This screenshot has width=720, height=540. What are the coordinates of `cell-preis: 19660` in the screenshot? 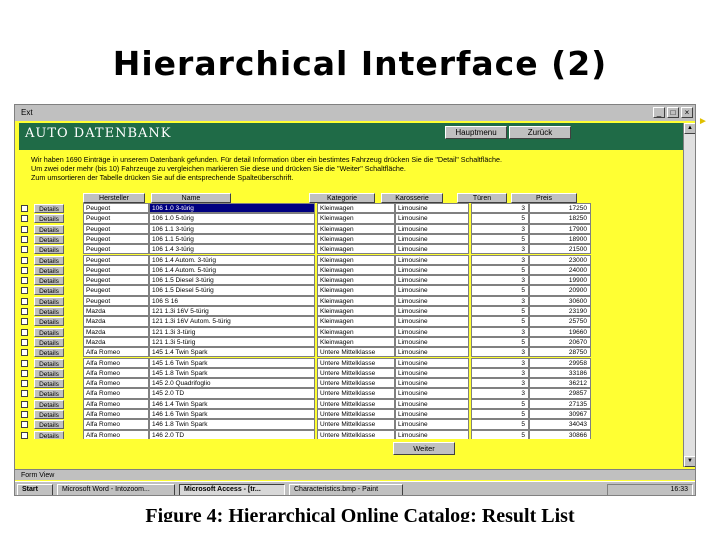 It's located at (560, 331).